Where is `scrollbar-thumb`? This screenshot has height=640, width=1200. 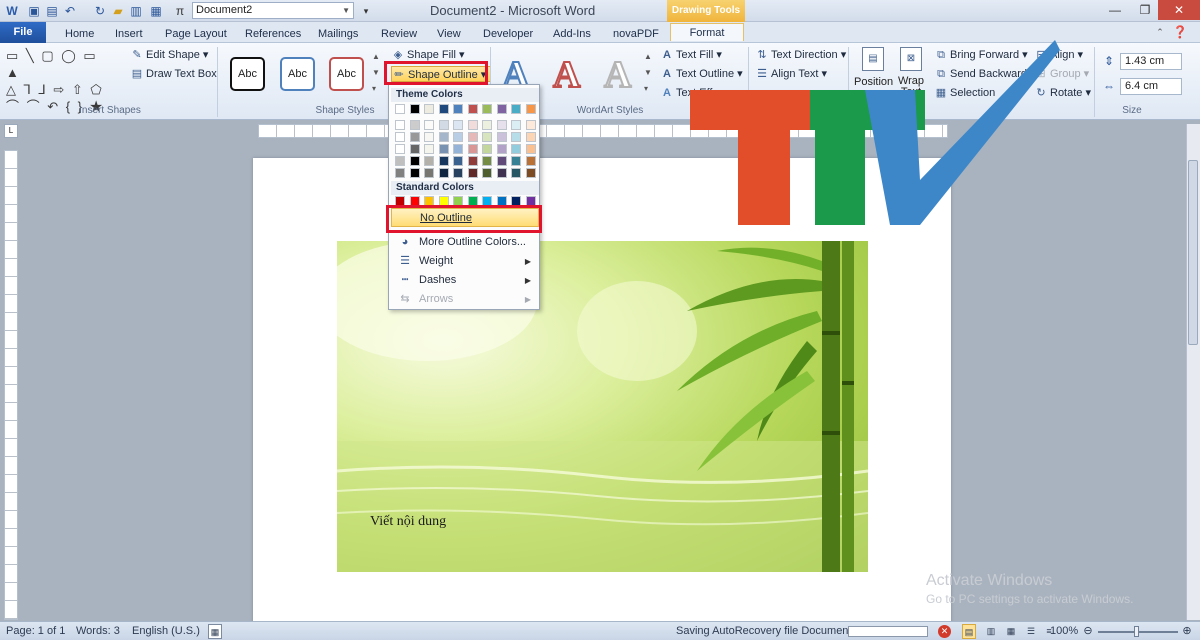
scrollbar-thumb is located at coordinates (1193, 252).